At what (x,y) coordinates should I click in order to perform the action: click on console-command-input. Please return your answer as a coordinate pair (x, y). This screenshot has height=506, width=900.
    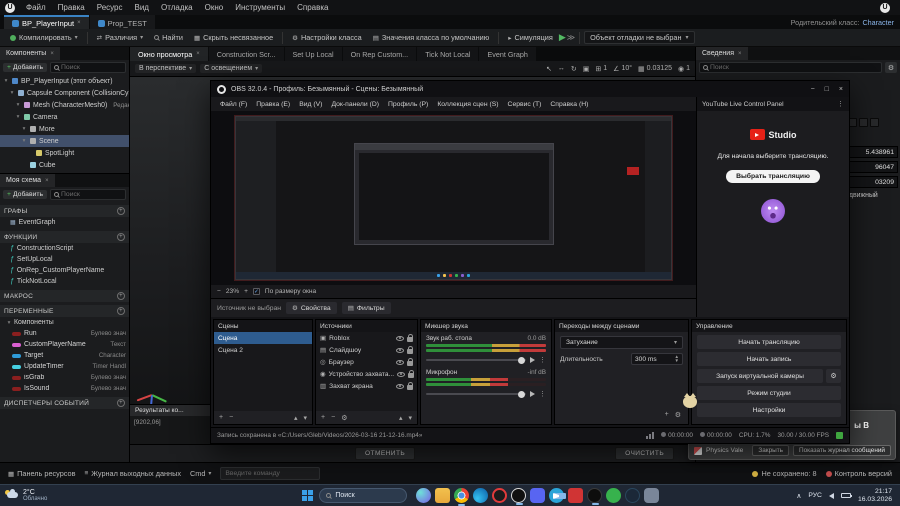
    Looking at the image, I should click on (270, 473).